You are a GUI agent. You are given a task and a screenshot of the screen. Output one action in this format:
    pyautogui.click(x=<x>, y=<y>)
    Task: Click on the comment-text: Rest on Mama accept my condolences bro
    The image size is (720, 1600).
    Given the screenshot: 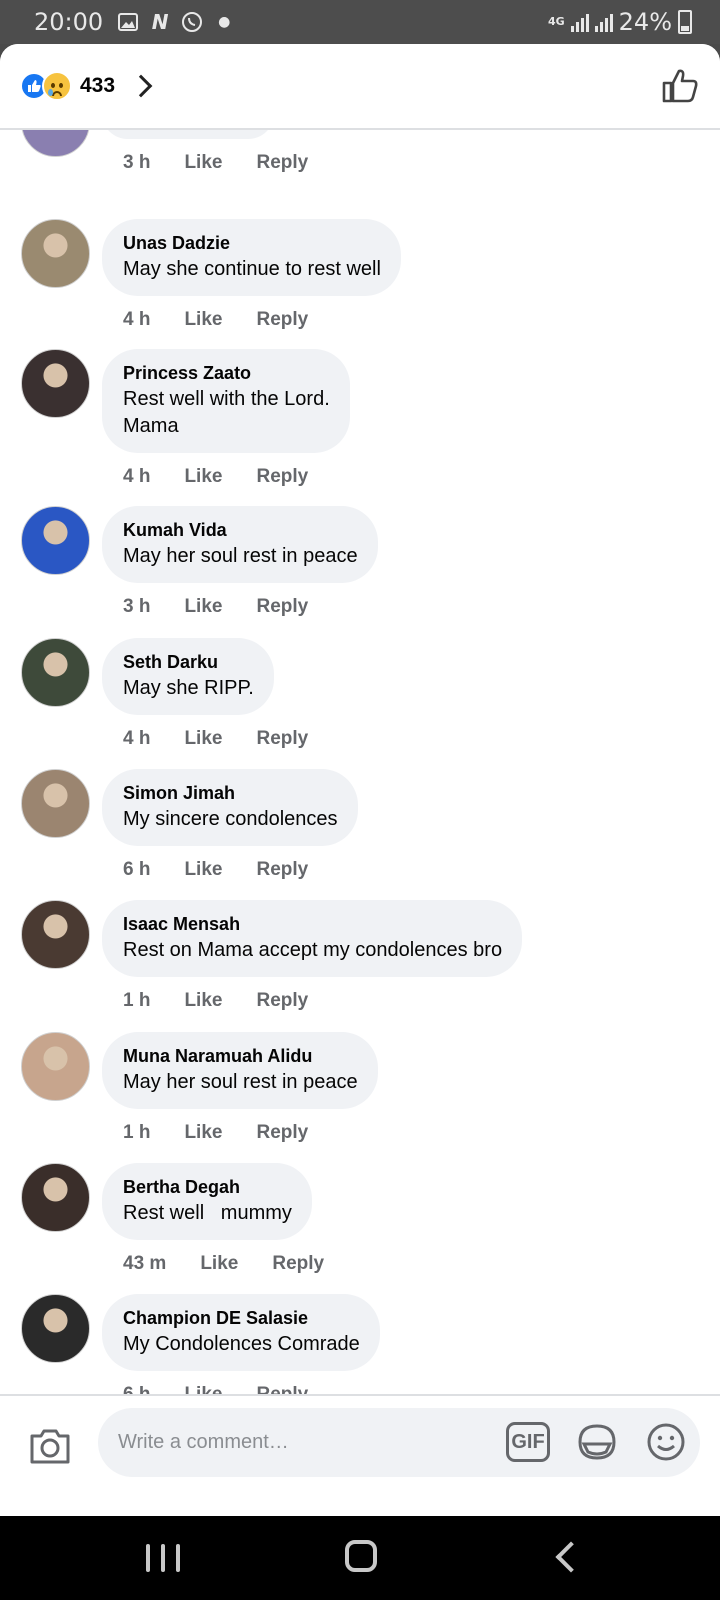 What is the action you would take?
    pyautogui.click(x=313, y=950)
    